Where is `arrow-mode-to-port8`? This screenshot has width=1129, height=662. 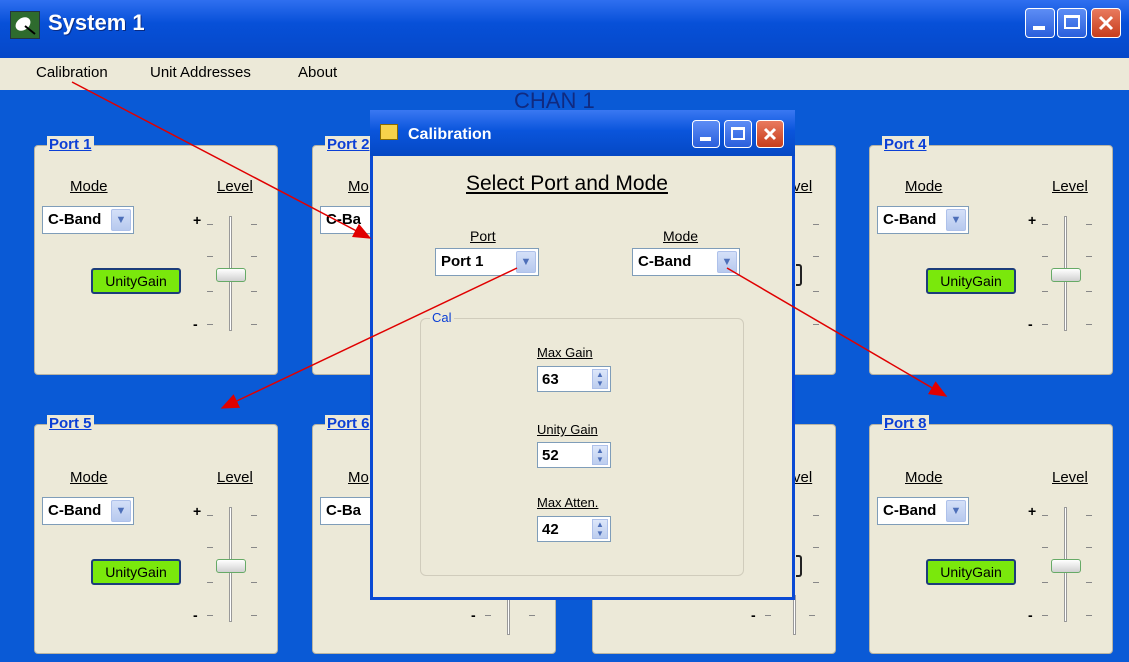 arrow-mode-to-port8 is located at coordinates (837, 332).